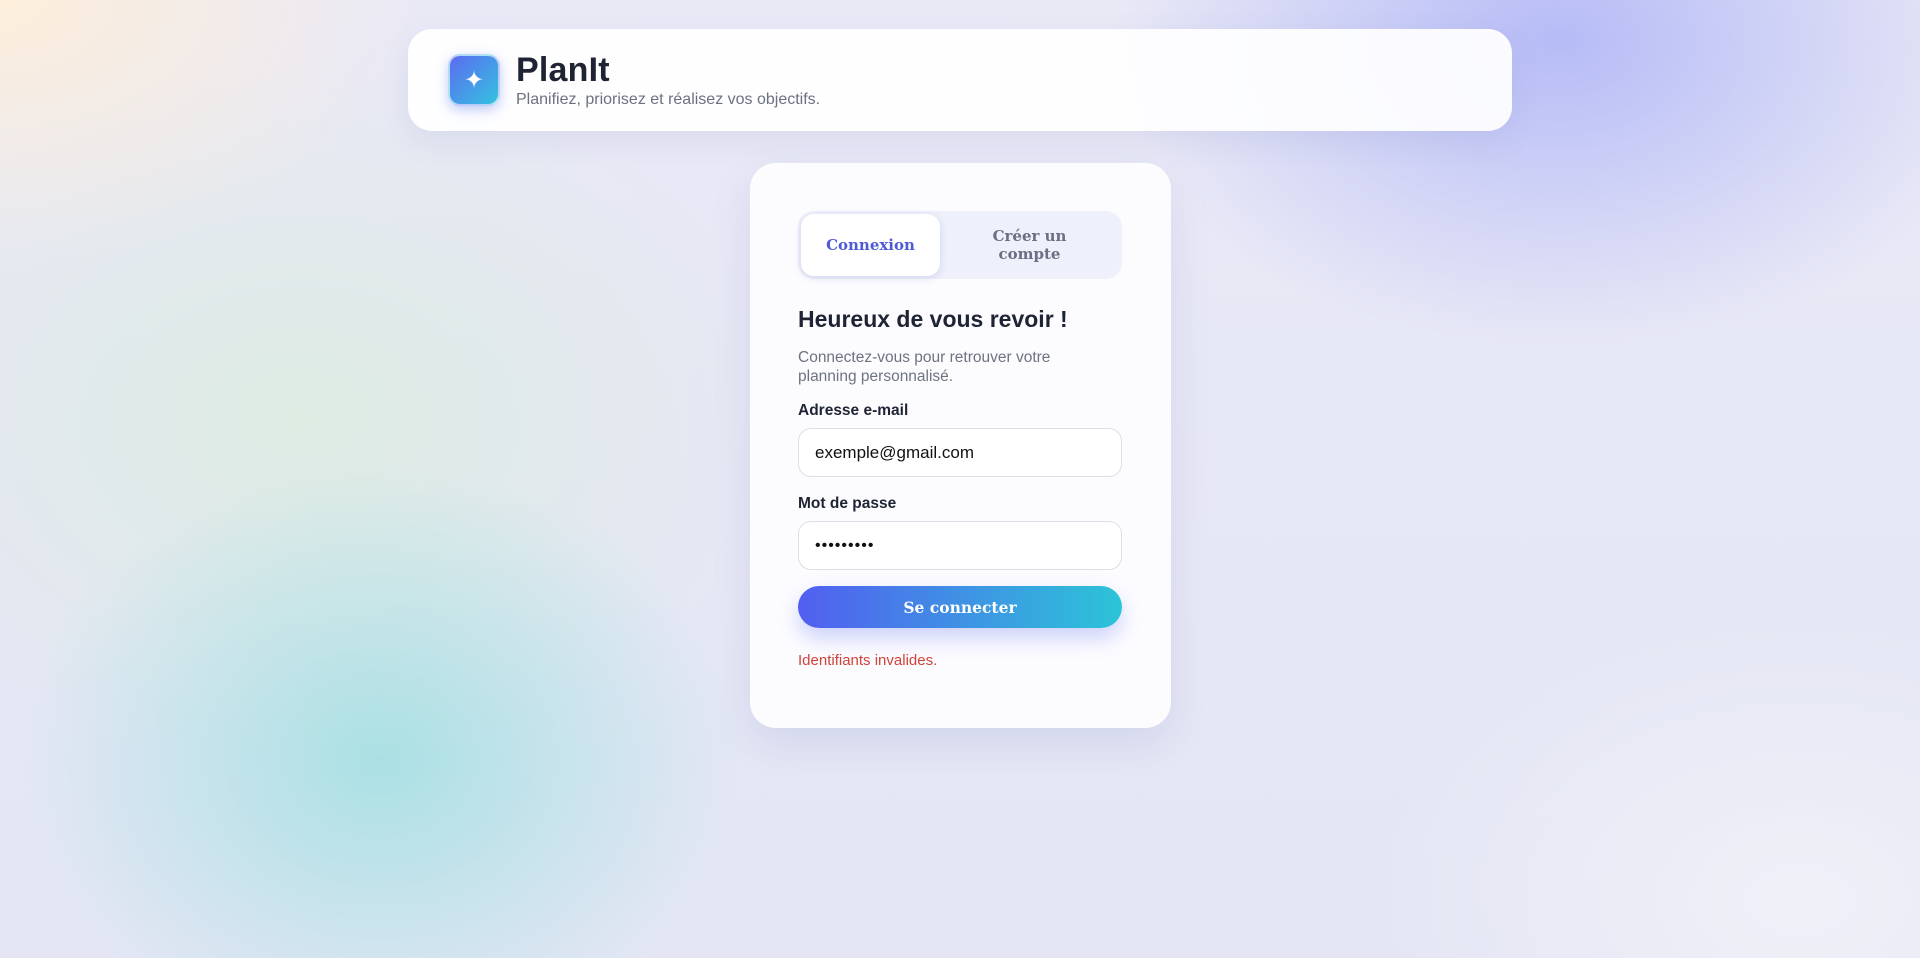 The image size is (1920, 958). I want to click on sparkle-icon: ✦, so click(474, 80).